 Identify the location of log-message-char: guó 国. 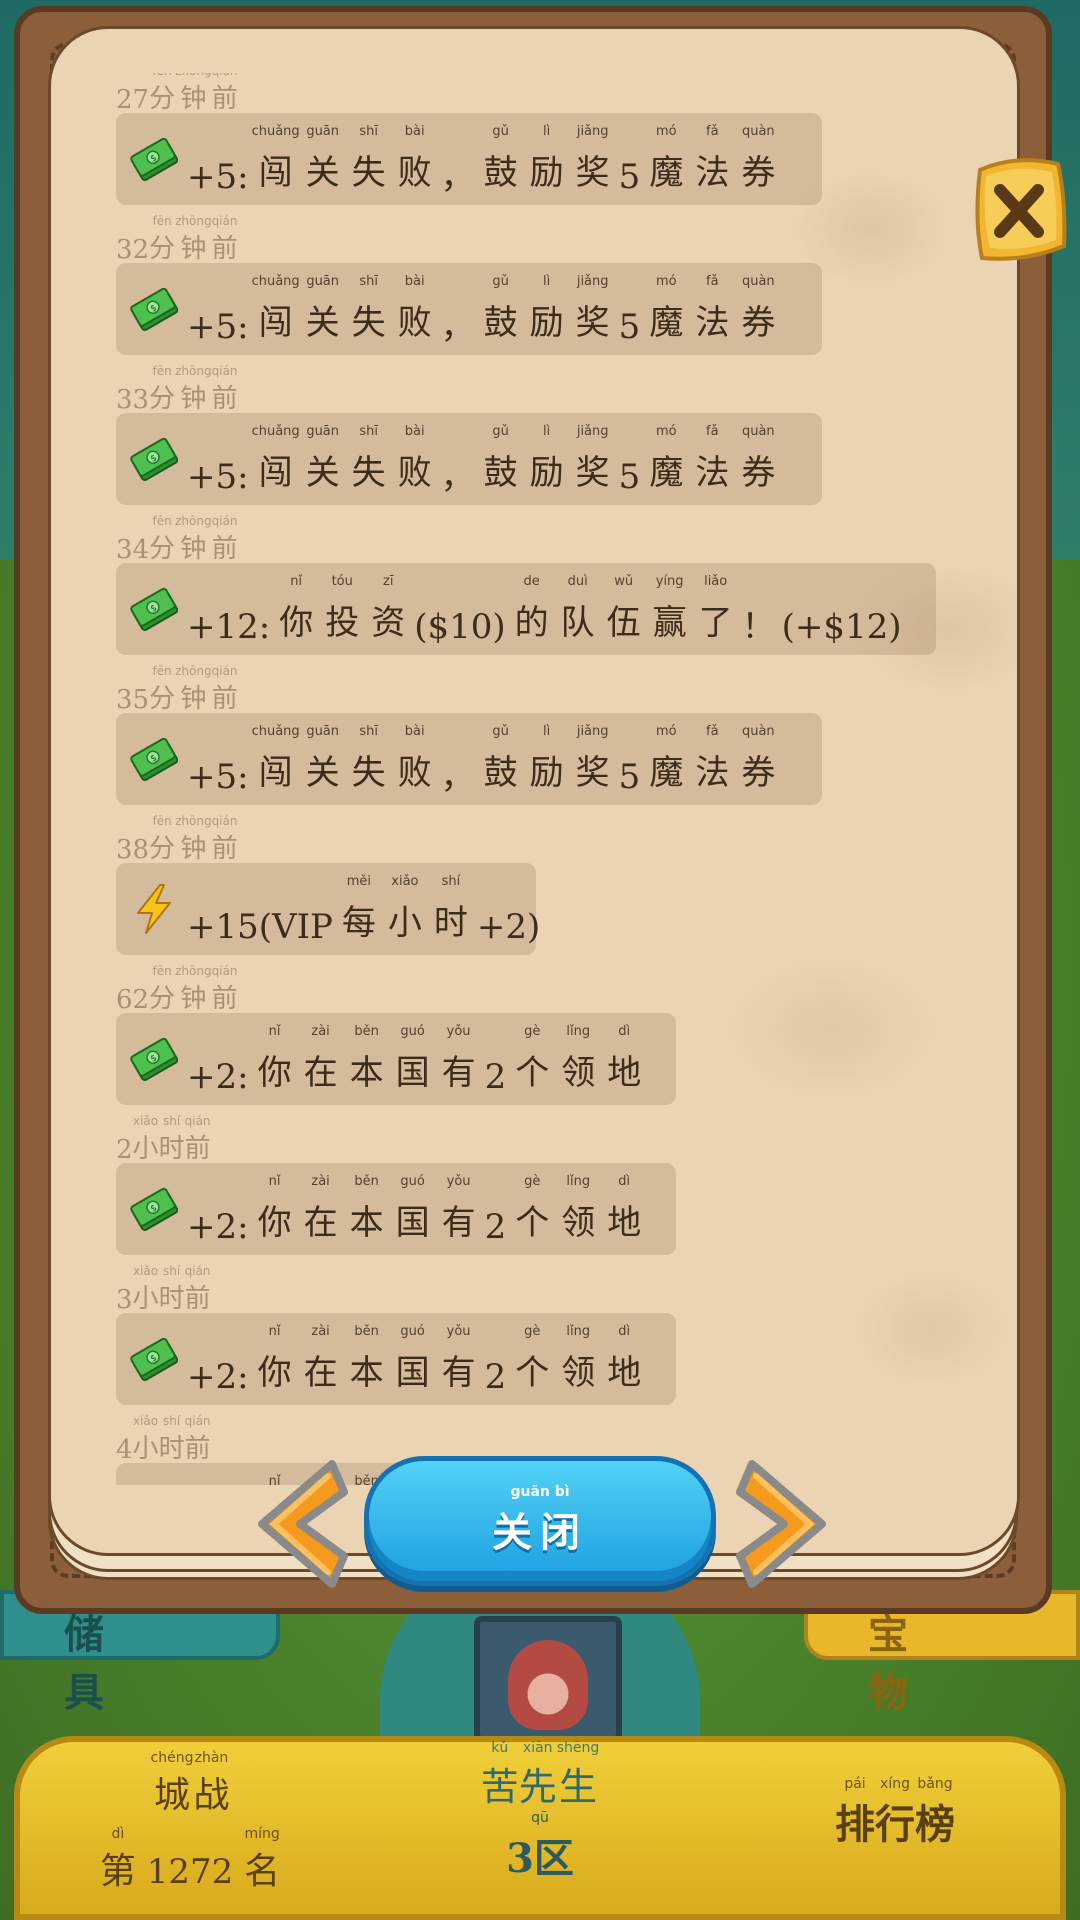
(413, 1059).